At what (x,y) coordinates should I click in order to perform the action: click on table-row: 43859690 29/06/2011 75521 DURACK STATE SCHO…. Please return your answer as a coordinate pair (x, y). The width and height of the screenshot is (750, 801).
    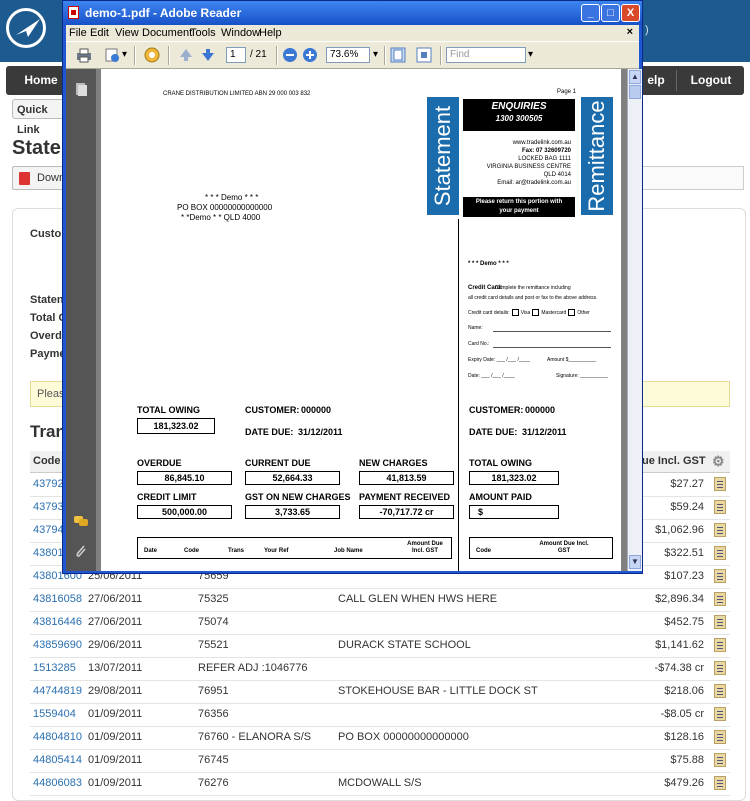
    Looking at the image, I should click on (380, 646).